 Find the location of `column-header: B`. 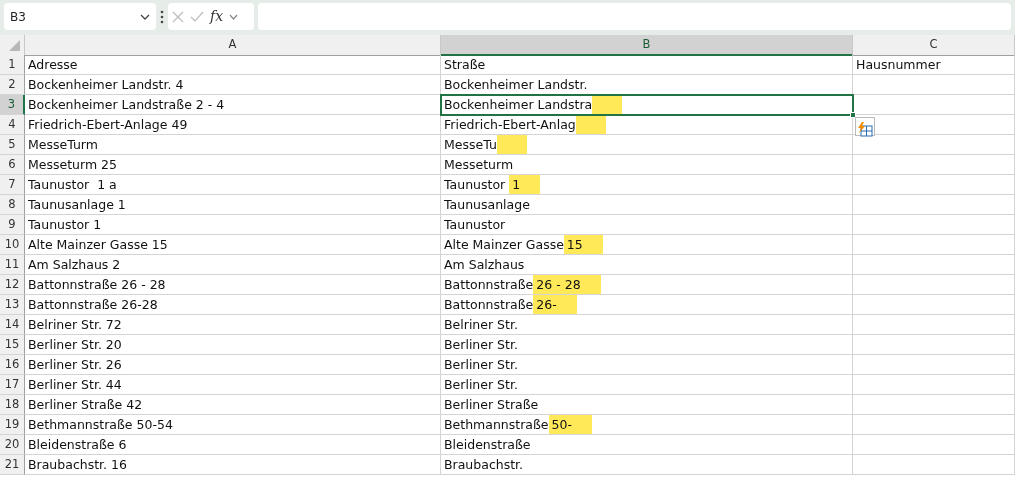

column-header: B is located at coordinates (647, 45).